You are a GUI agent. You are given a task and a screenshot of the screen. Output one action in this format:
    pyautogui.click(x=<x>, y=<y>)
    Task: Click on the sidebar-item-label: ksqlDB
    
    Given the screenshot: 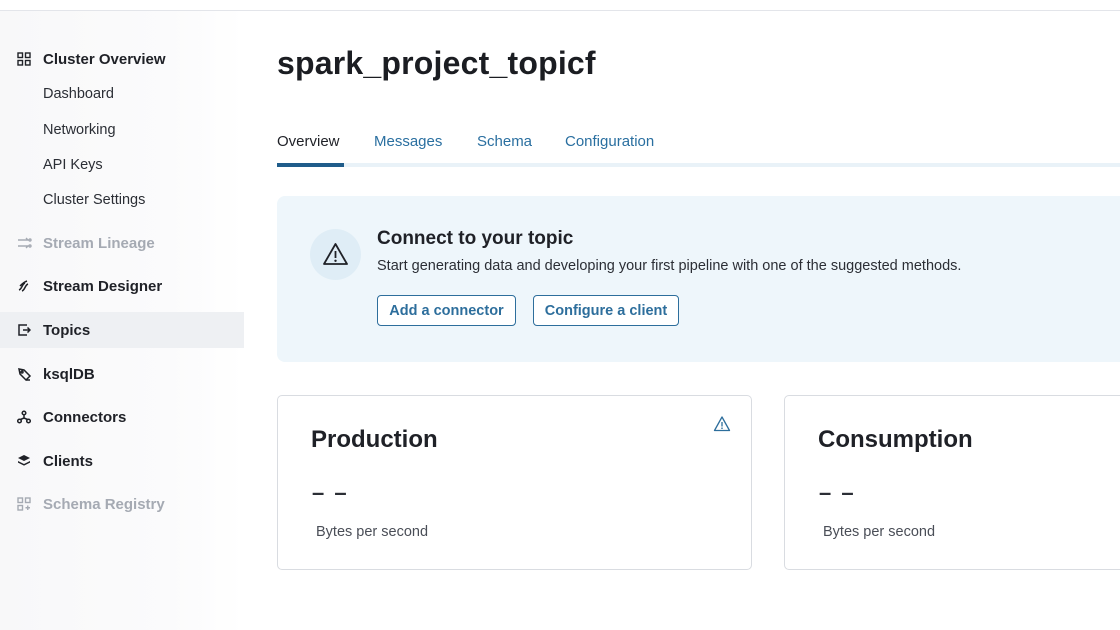 What is the action you would take?
    pyautogui.click(x=69, y=374)
    